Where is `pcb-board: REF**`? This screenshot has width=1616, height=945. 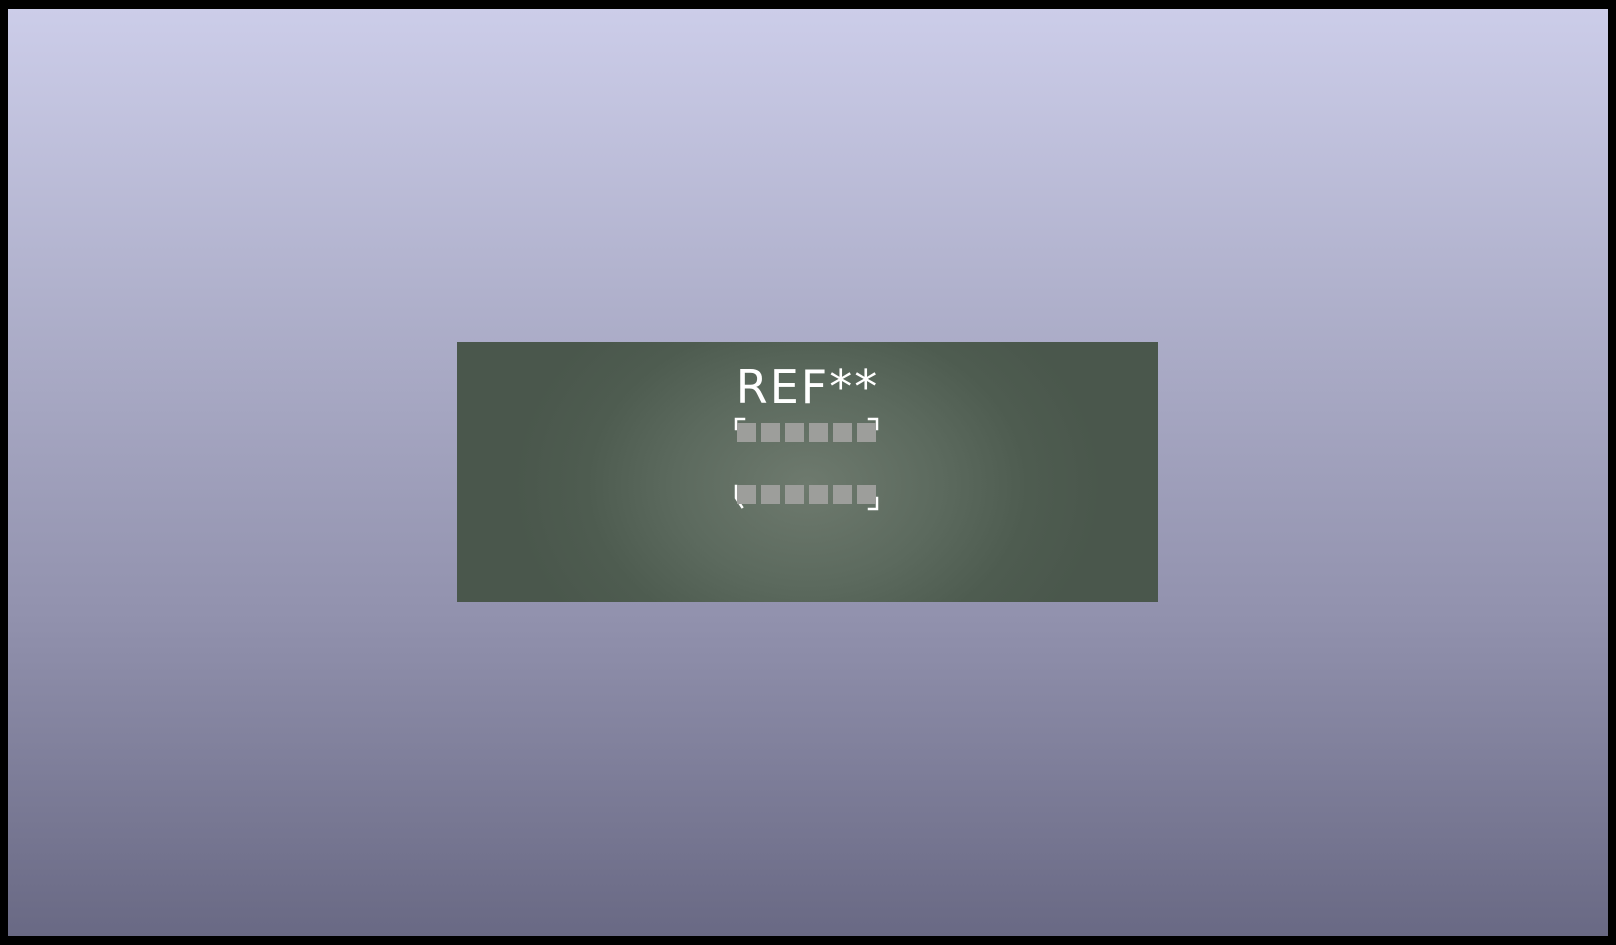
pcb-board: REF** is located at coordinates (807, 472).